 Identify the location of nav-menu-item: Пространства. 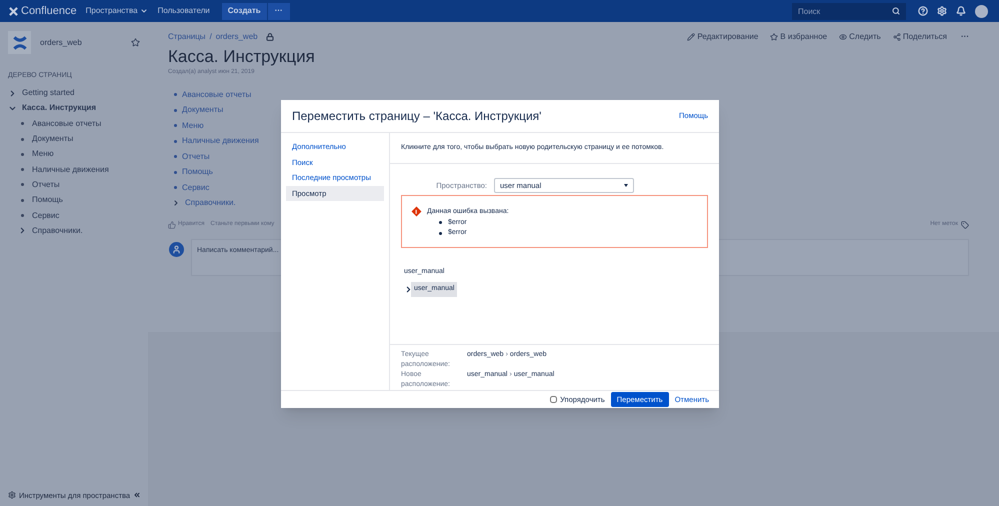
(117, 11).